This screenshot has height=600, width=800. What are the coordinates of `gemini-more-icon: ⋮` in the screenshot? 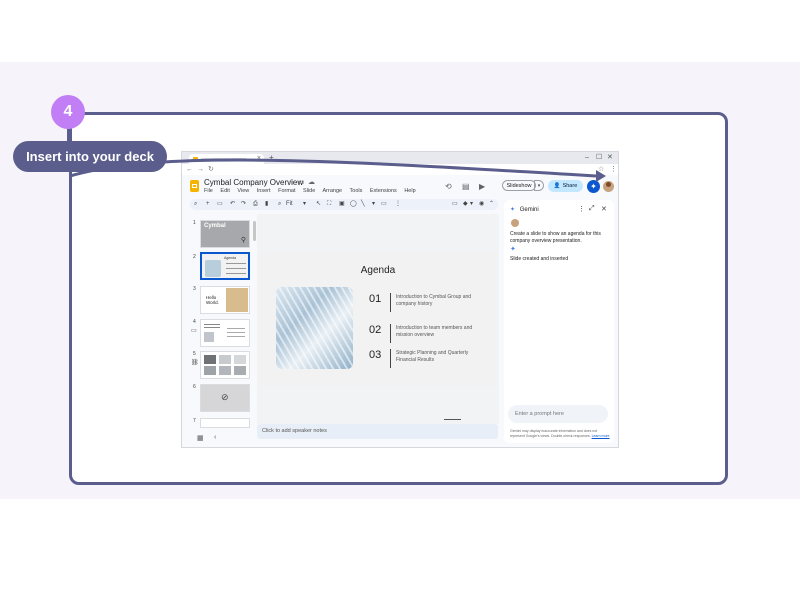 It's located at (581, 209).